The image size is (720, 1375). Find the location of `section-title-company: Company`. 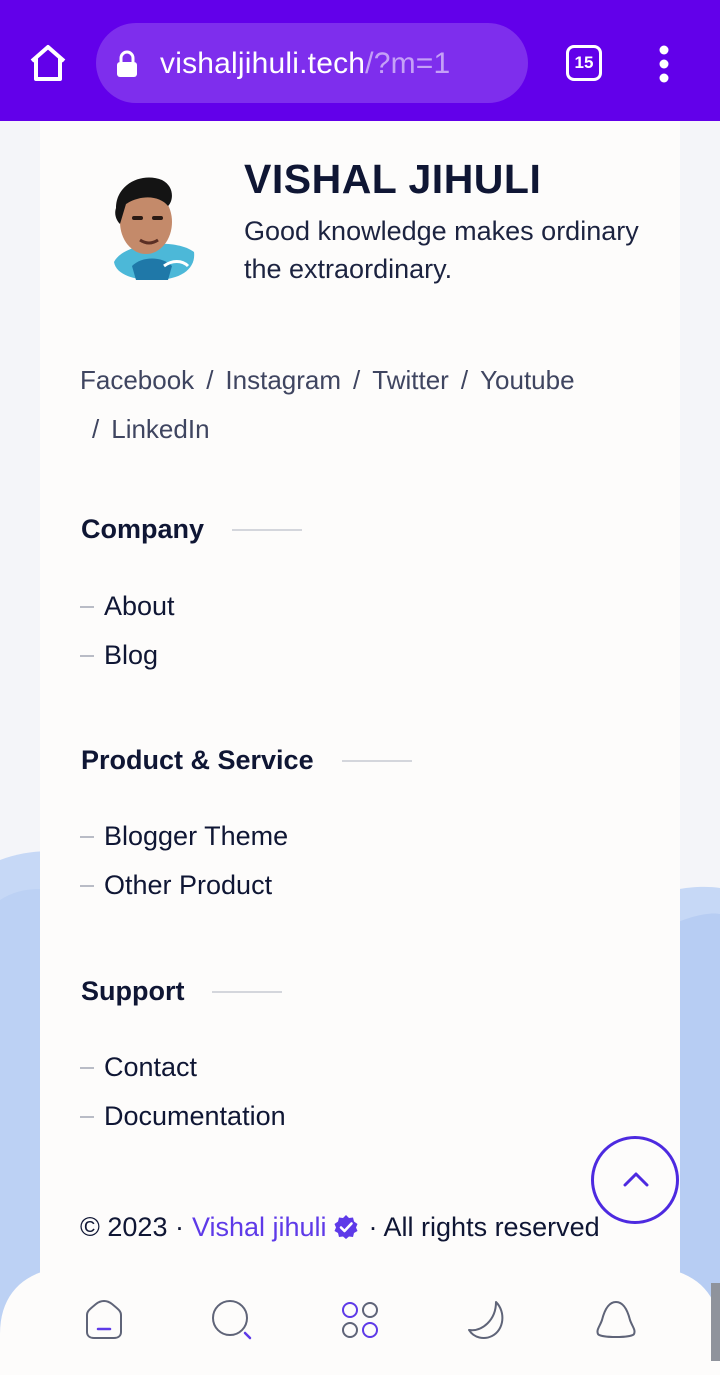

section-title-company: Company is located at coordinates (192, 529).